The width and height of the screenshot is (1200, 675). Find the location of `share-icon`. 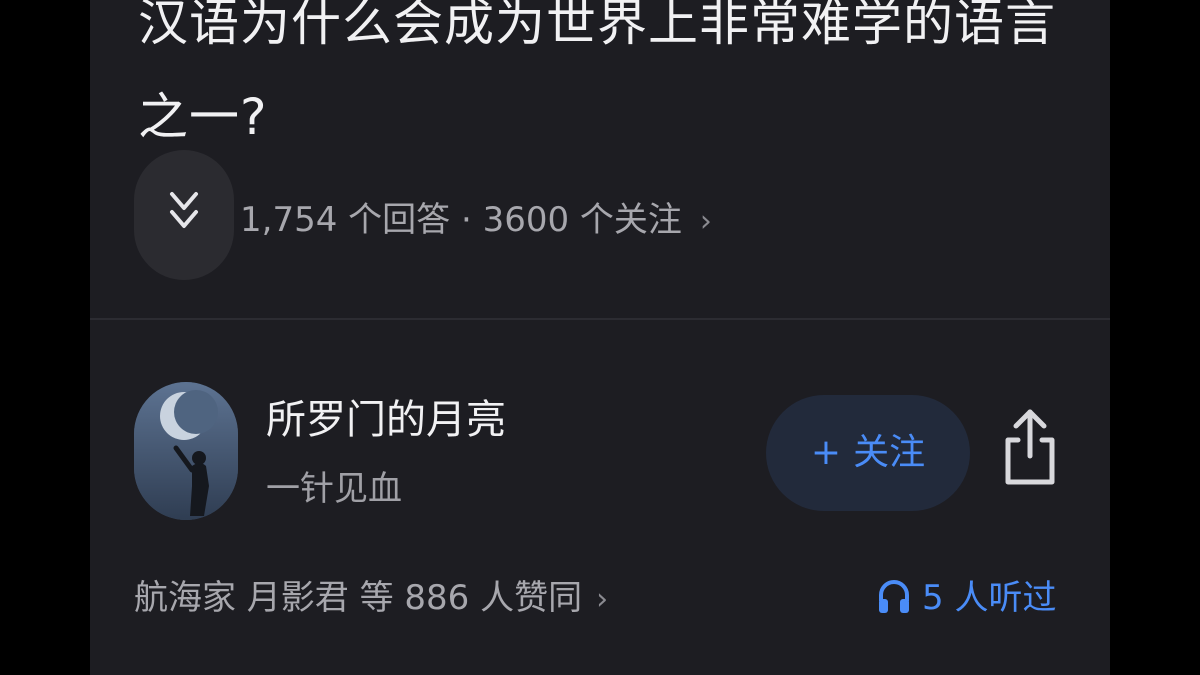

share-icon is located at coordinates (1030, 447).